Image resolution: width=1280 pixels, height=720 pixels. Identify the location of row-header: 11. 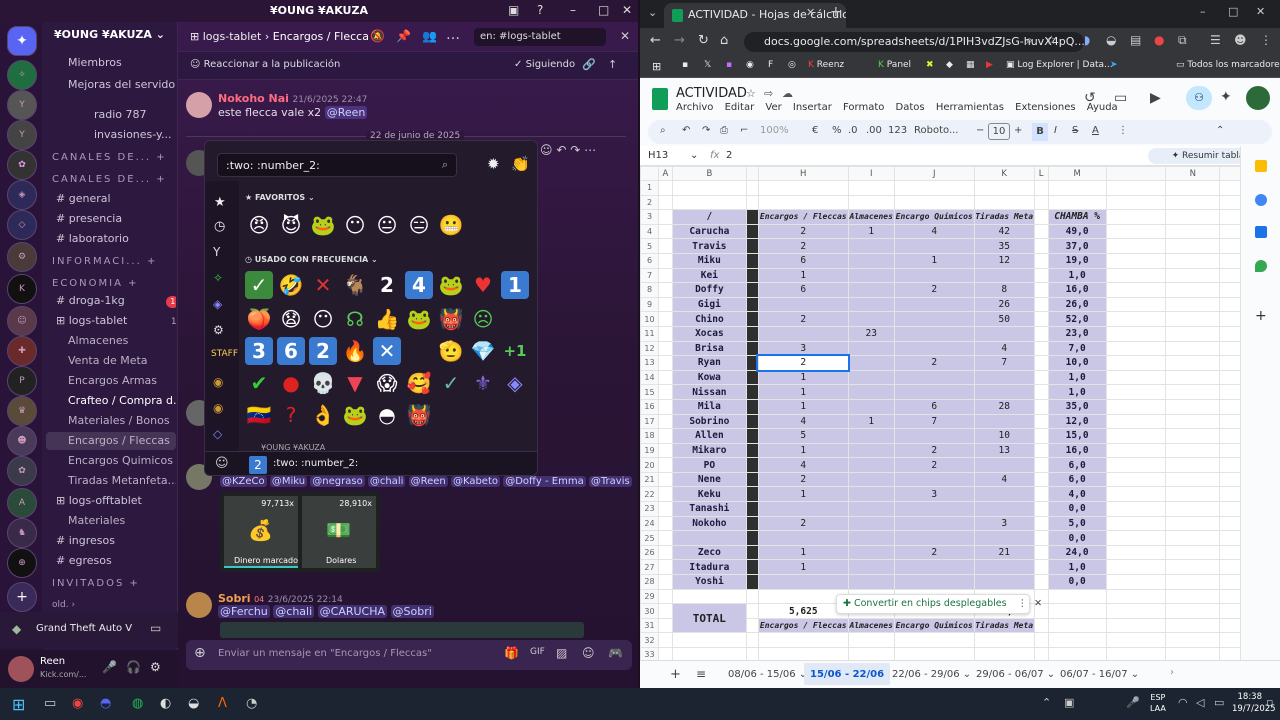
(649, 333).